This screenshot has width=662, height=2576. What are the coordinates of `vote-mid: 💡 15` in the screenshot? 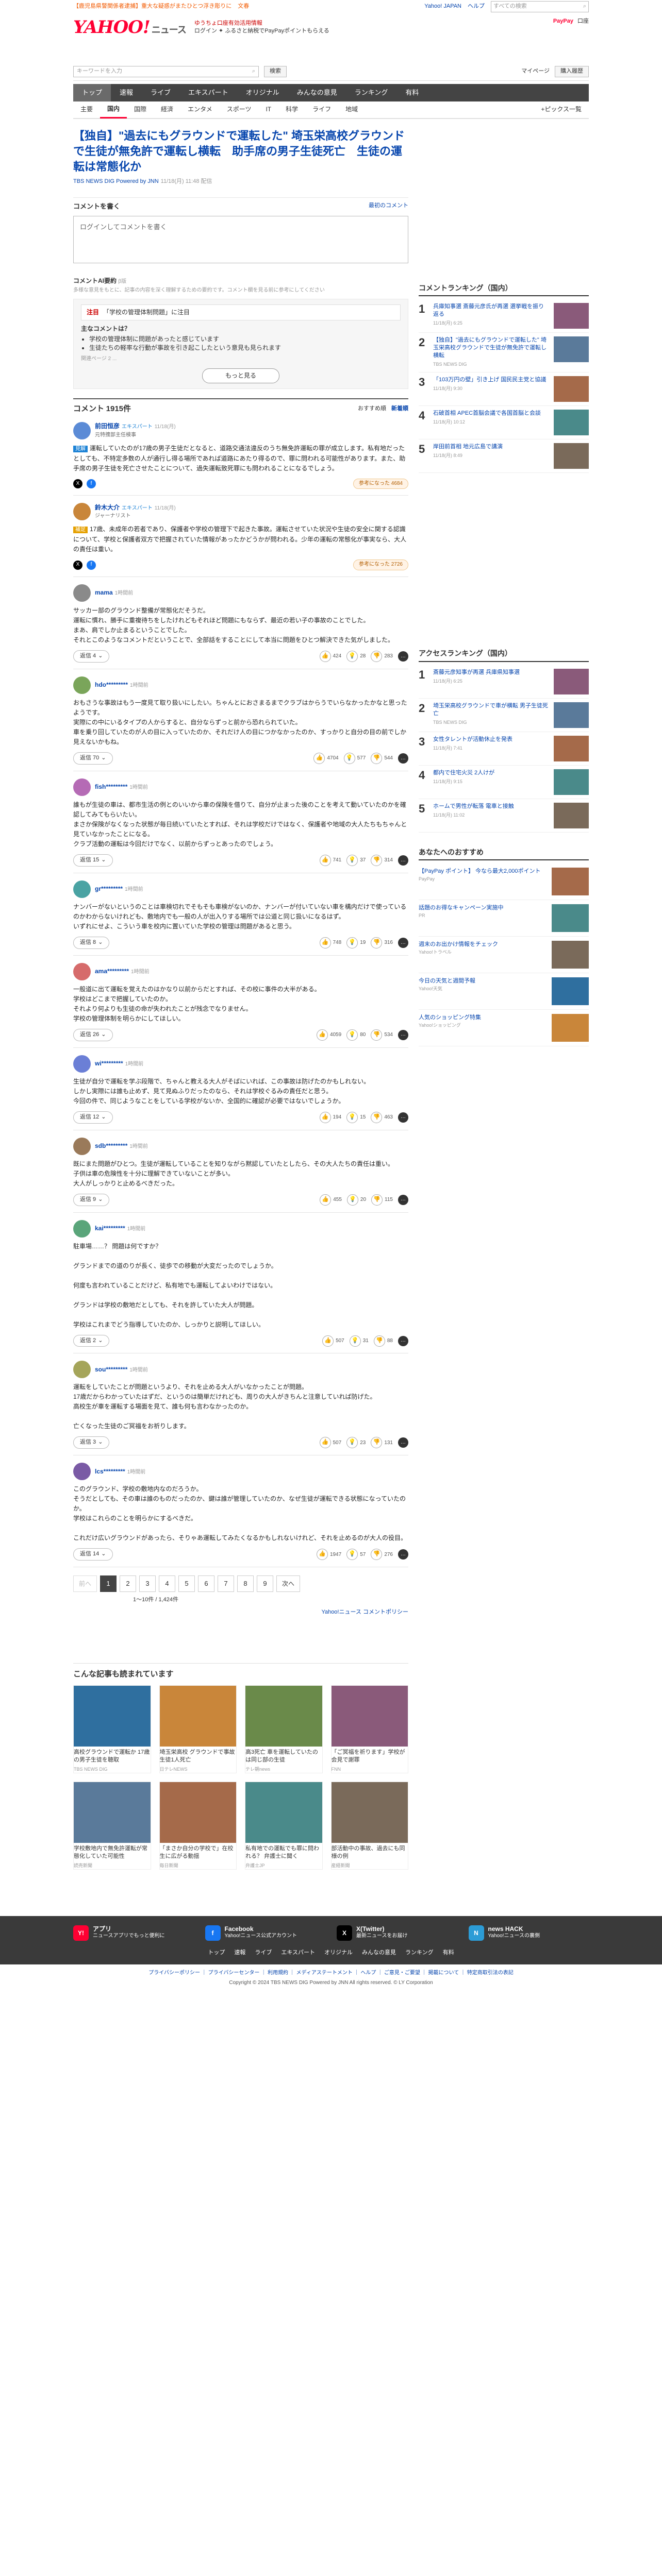 It's located at (356, 1117).